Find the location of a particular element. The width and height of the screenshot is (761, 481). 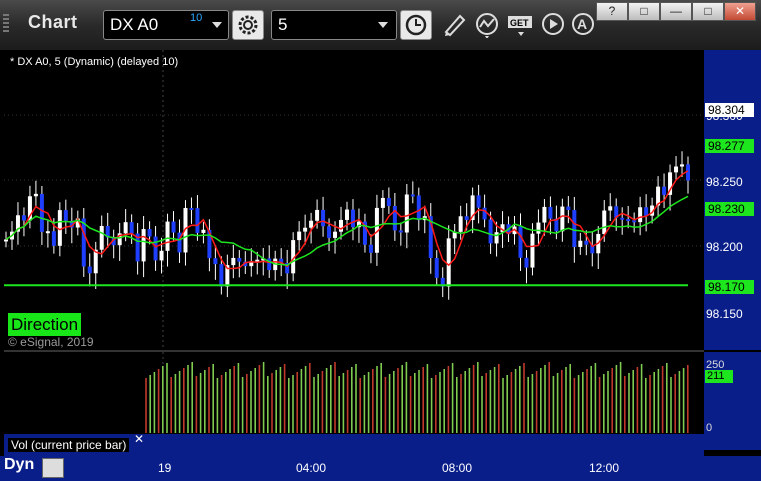

price-axis is located at coordinates (732, 200).